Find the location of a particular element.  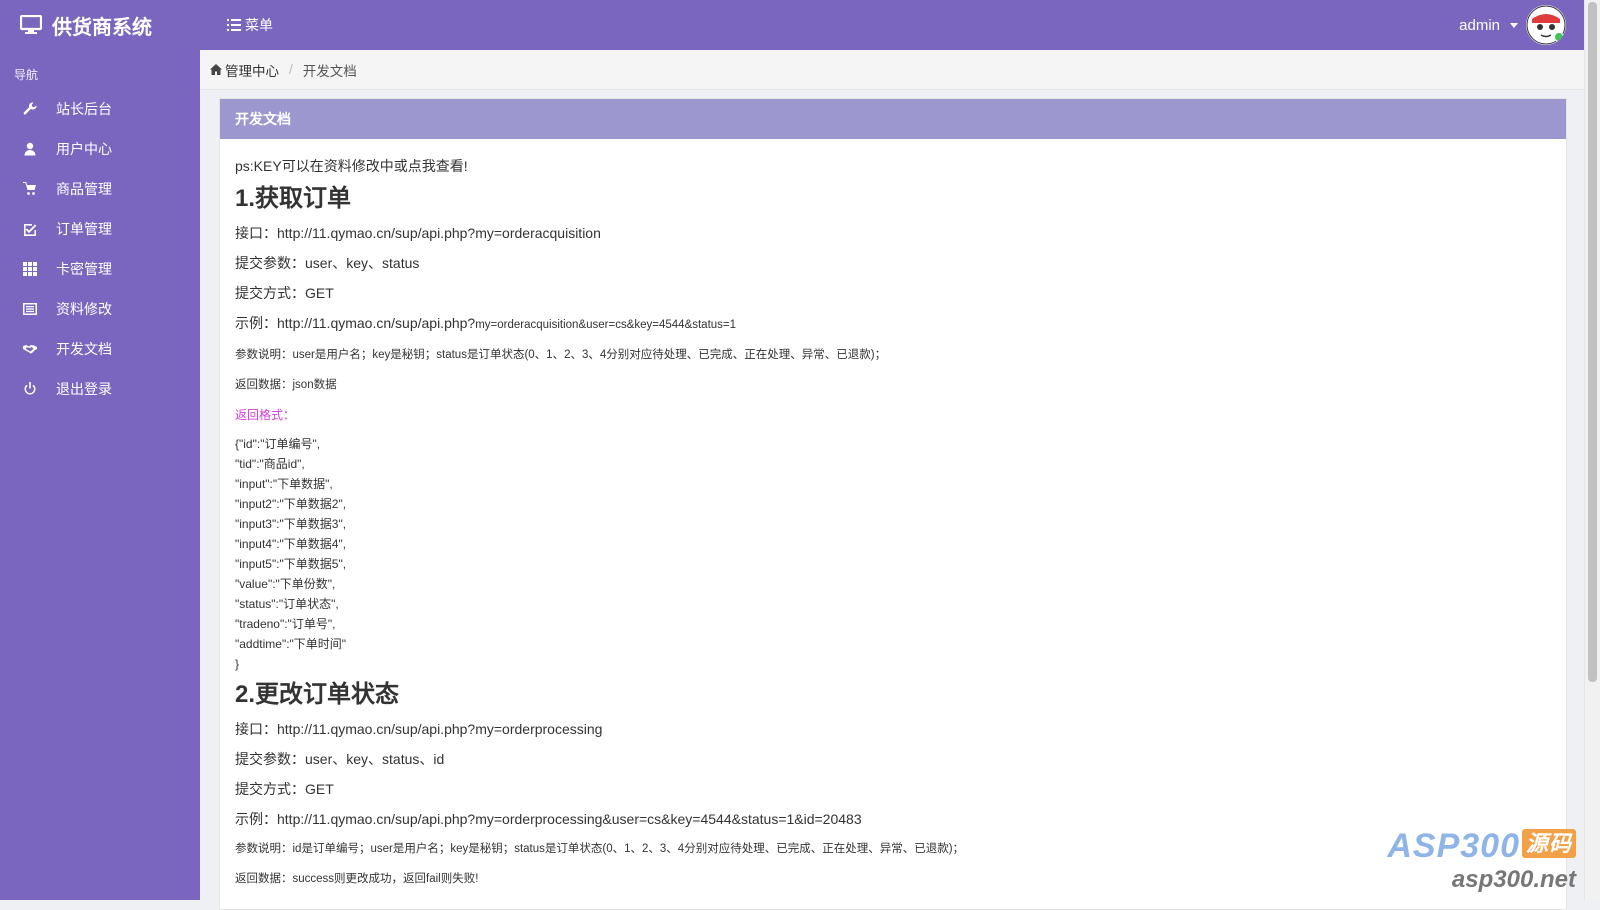

user-icon is located at coordinates (30, 149).